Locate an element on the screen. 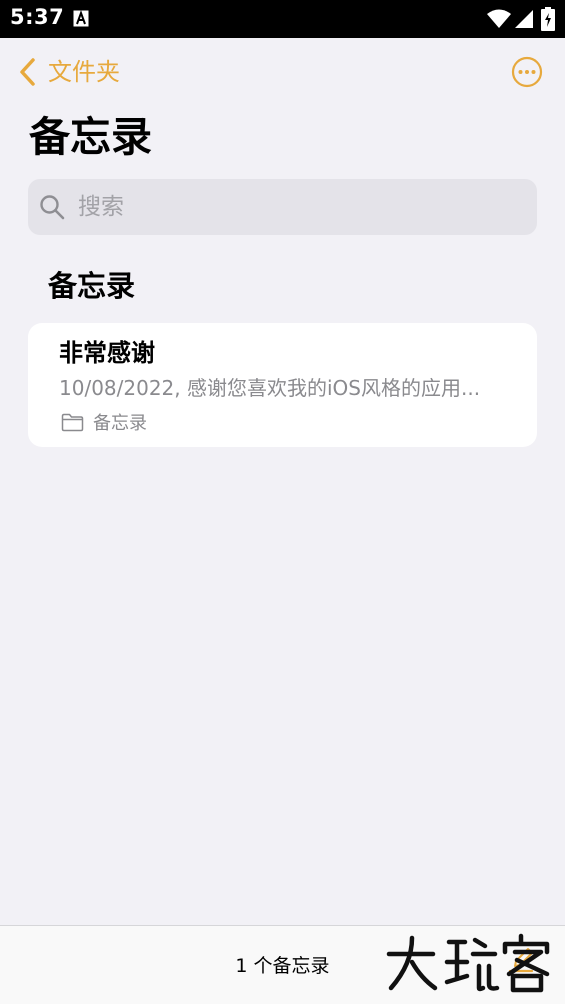 Image resolution: width=565 pixels, height=1004 pixels. back-button: 文件夹 is located at coordinates (69, 72).